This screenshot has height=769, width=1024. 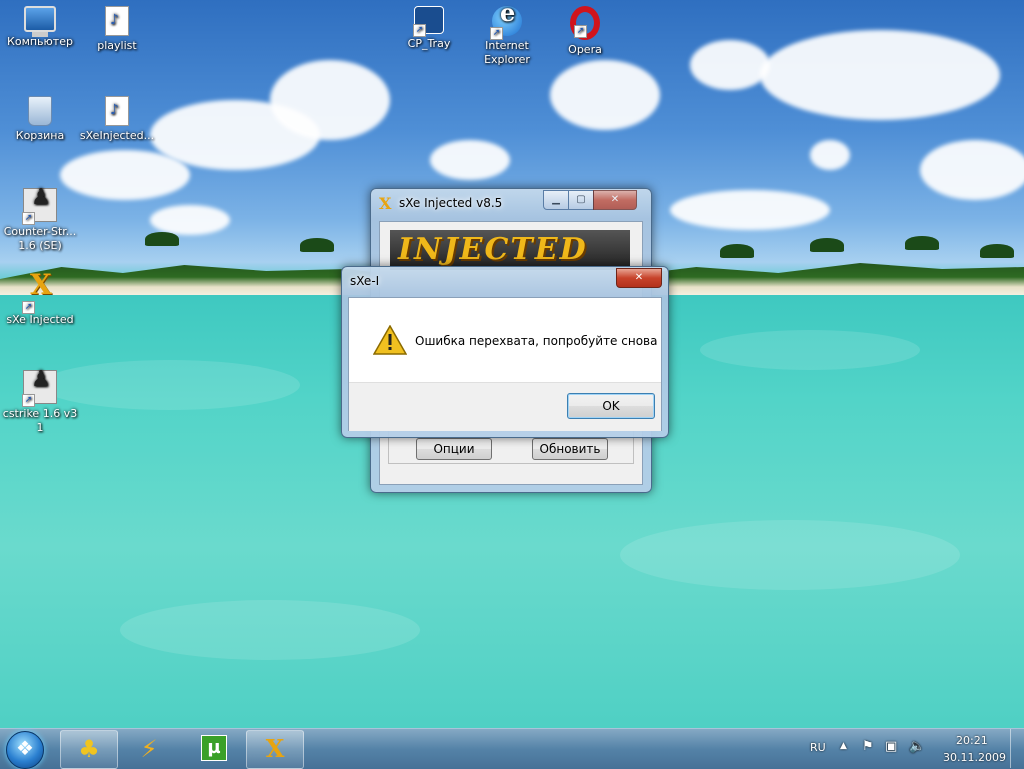 What do you see at coordinates (506, 23) in the screenshot?
I see `internet-explorer-icon` at bounding box center [506, 23].